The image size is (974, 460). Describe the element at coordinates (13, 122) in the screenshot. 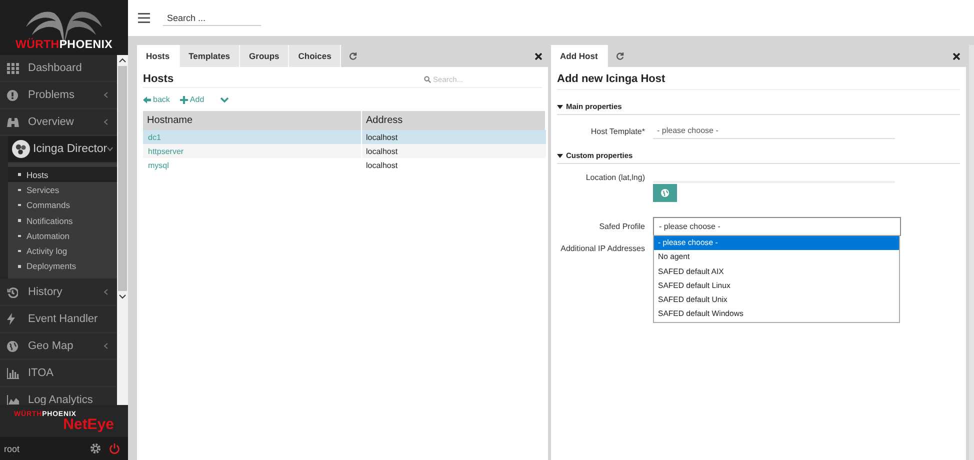

I see `binoculars-icon` at that location.